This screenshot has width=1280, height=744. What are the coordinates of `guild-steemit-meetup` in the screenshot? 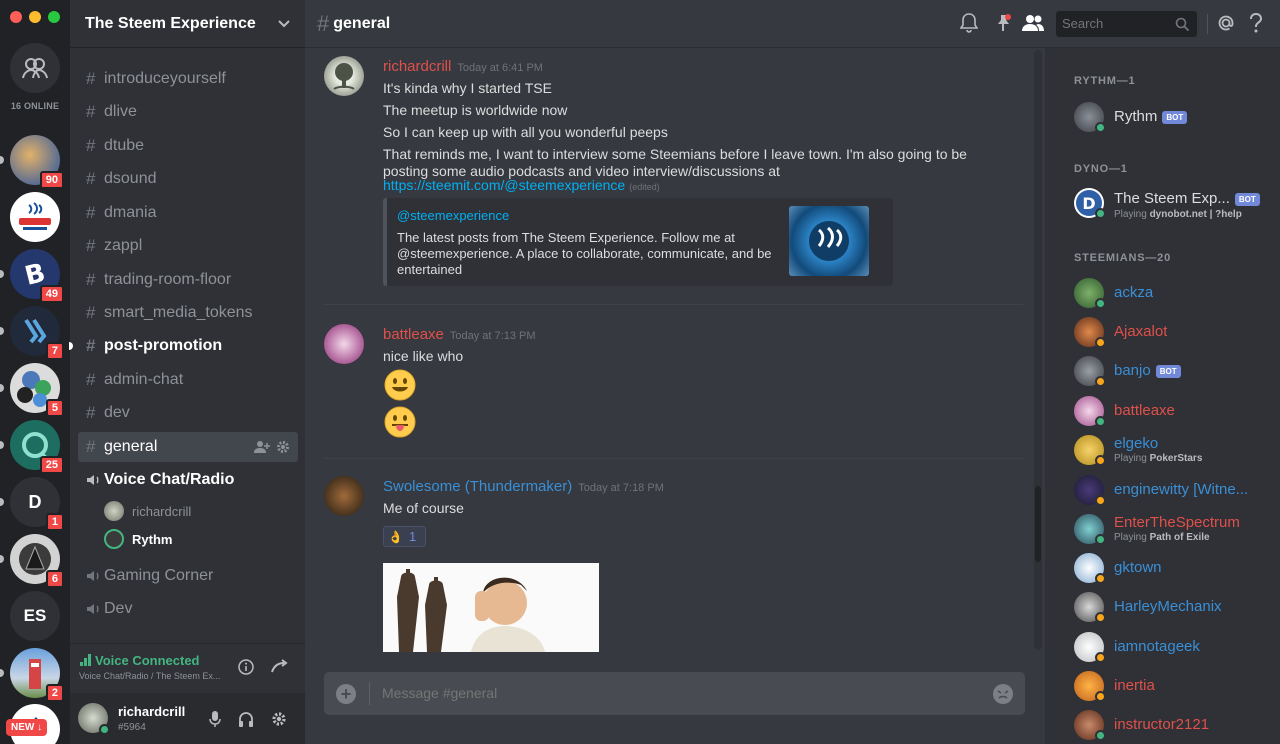 It's located at (35, 217).